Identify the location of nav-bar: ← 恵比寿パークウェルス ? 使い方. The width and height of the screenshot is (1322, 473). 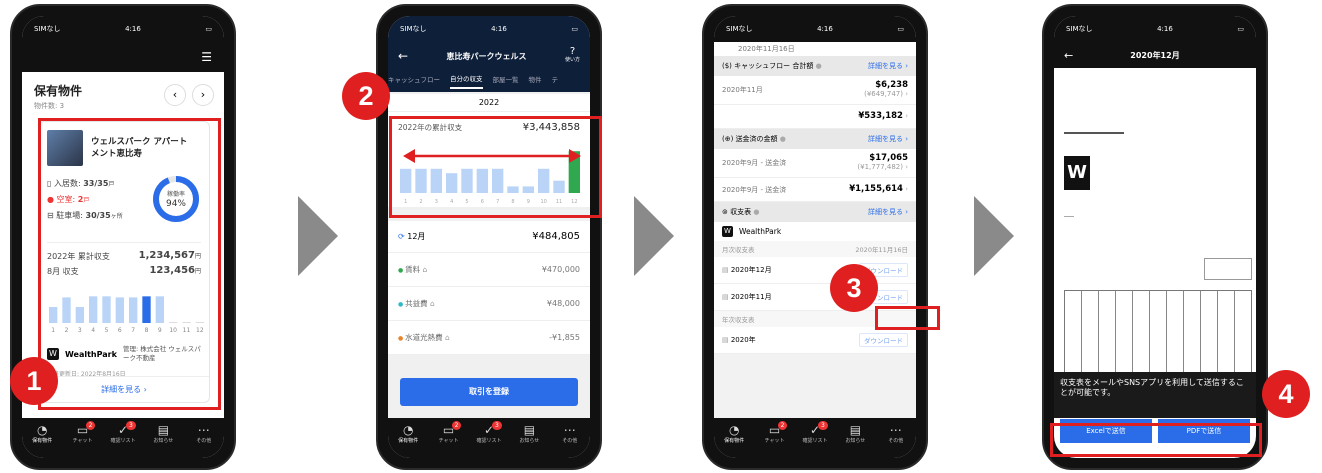
(489, 56).